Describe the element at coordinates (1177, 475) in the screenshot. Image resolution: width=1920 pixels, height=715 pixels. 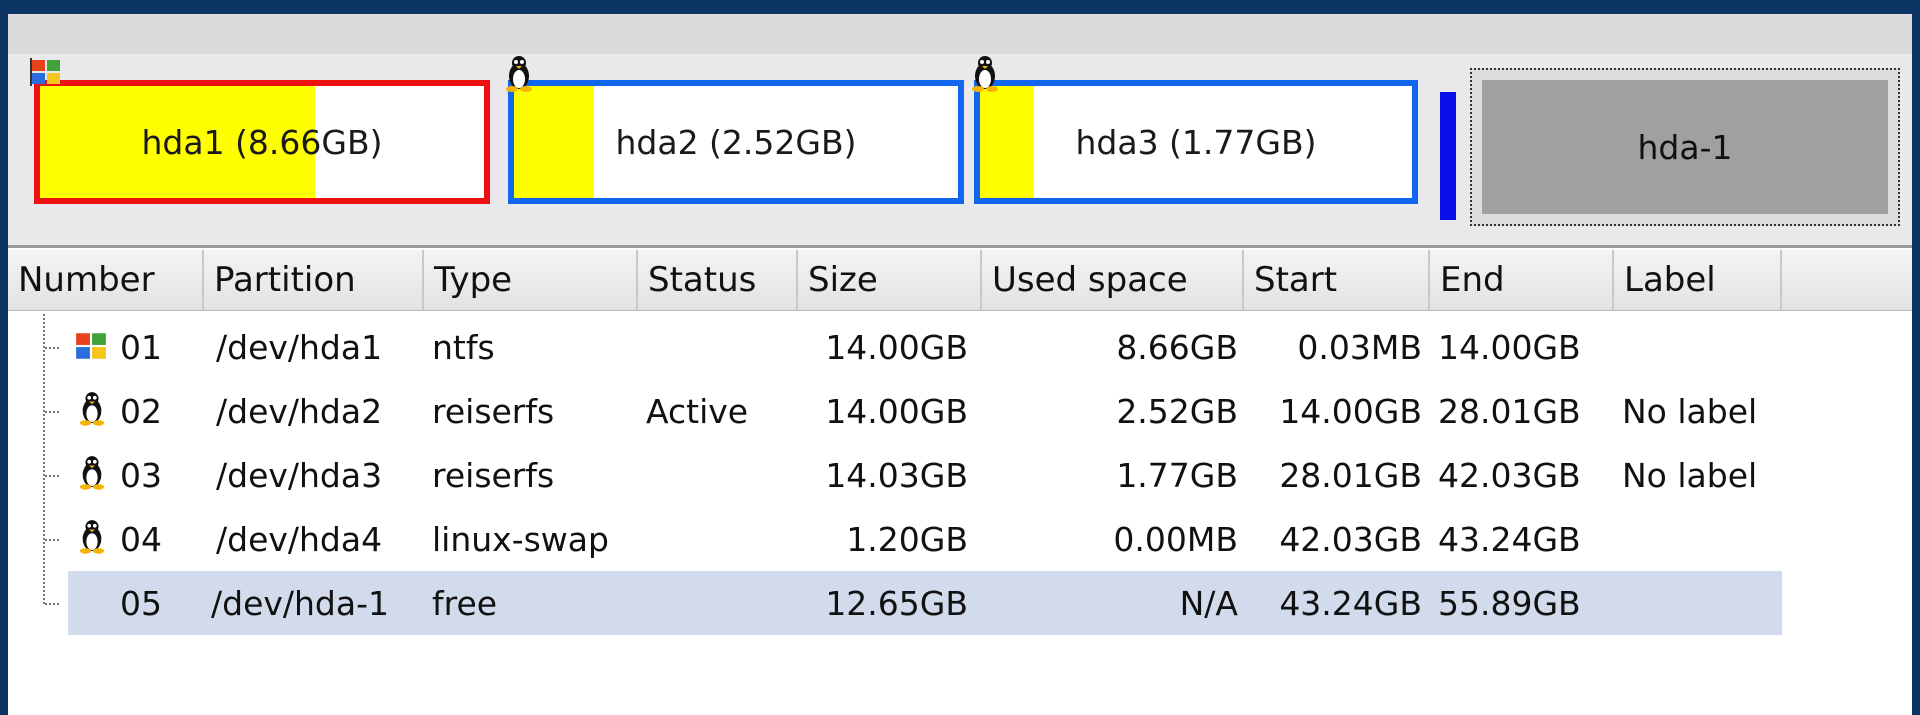
I see `cell-used-space: 1.77GB` at that location.